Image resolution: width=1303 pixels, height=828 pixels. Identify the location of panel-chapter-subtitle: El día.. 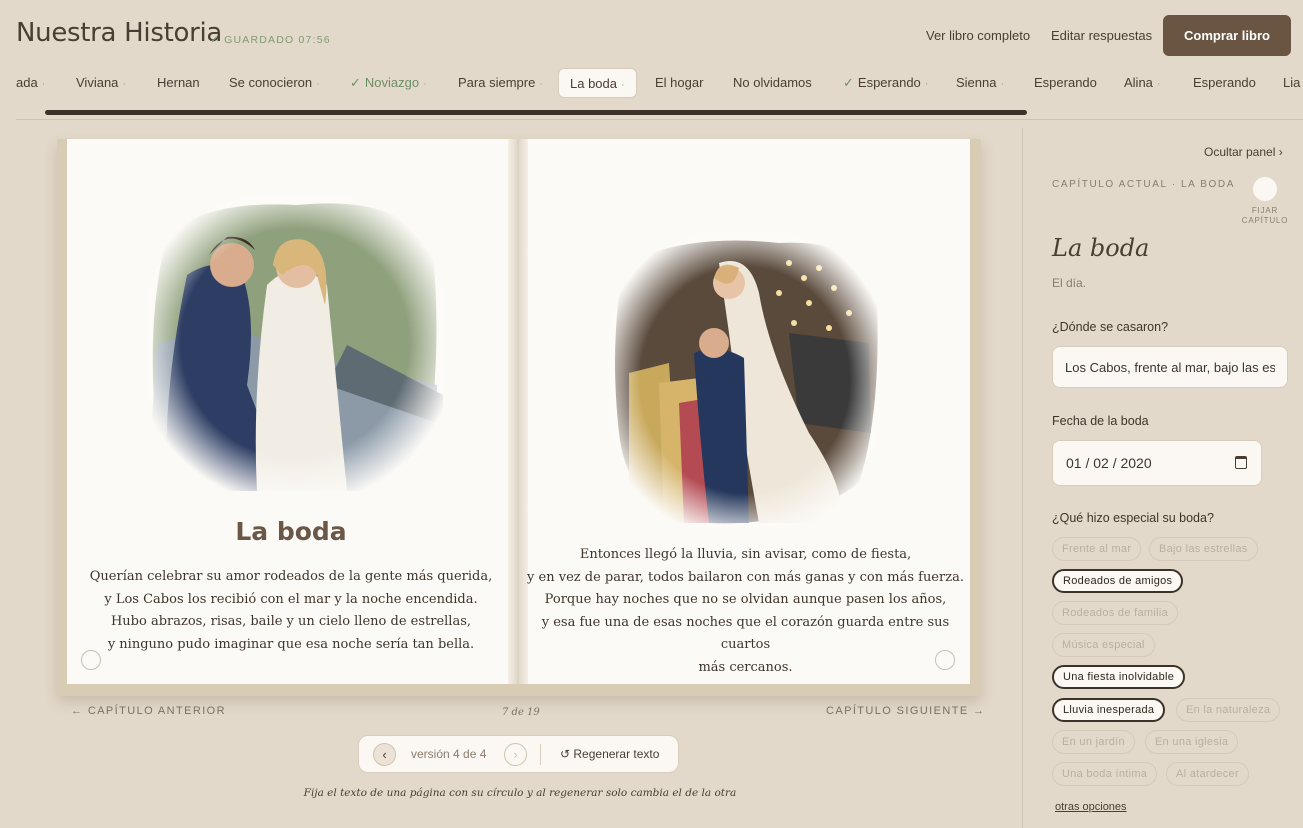
(1069, 283).